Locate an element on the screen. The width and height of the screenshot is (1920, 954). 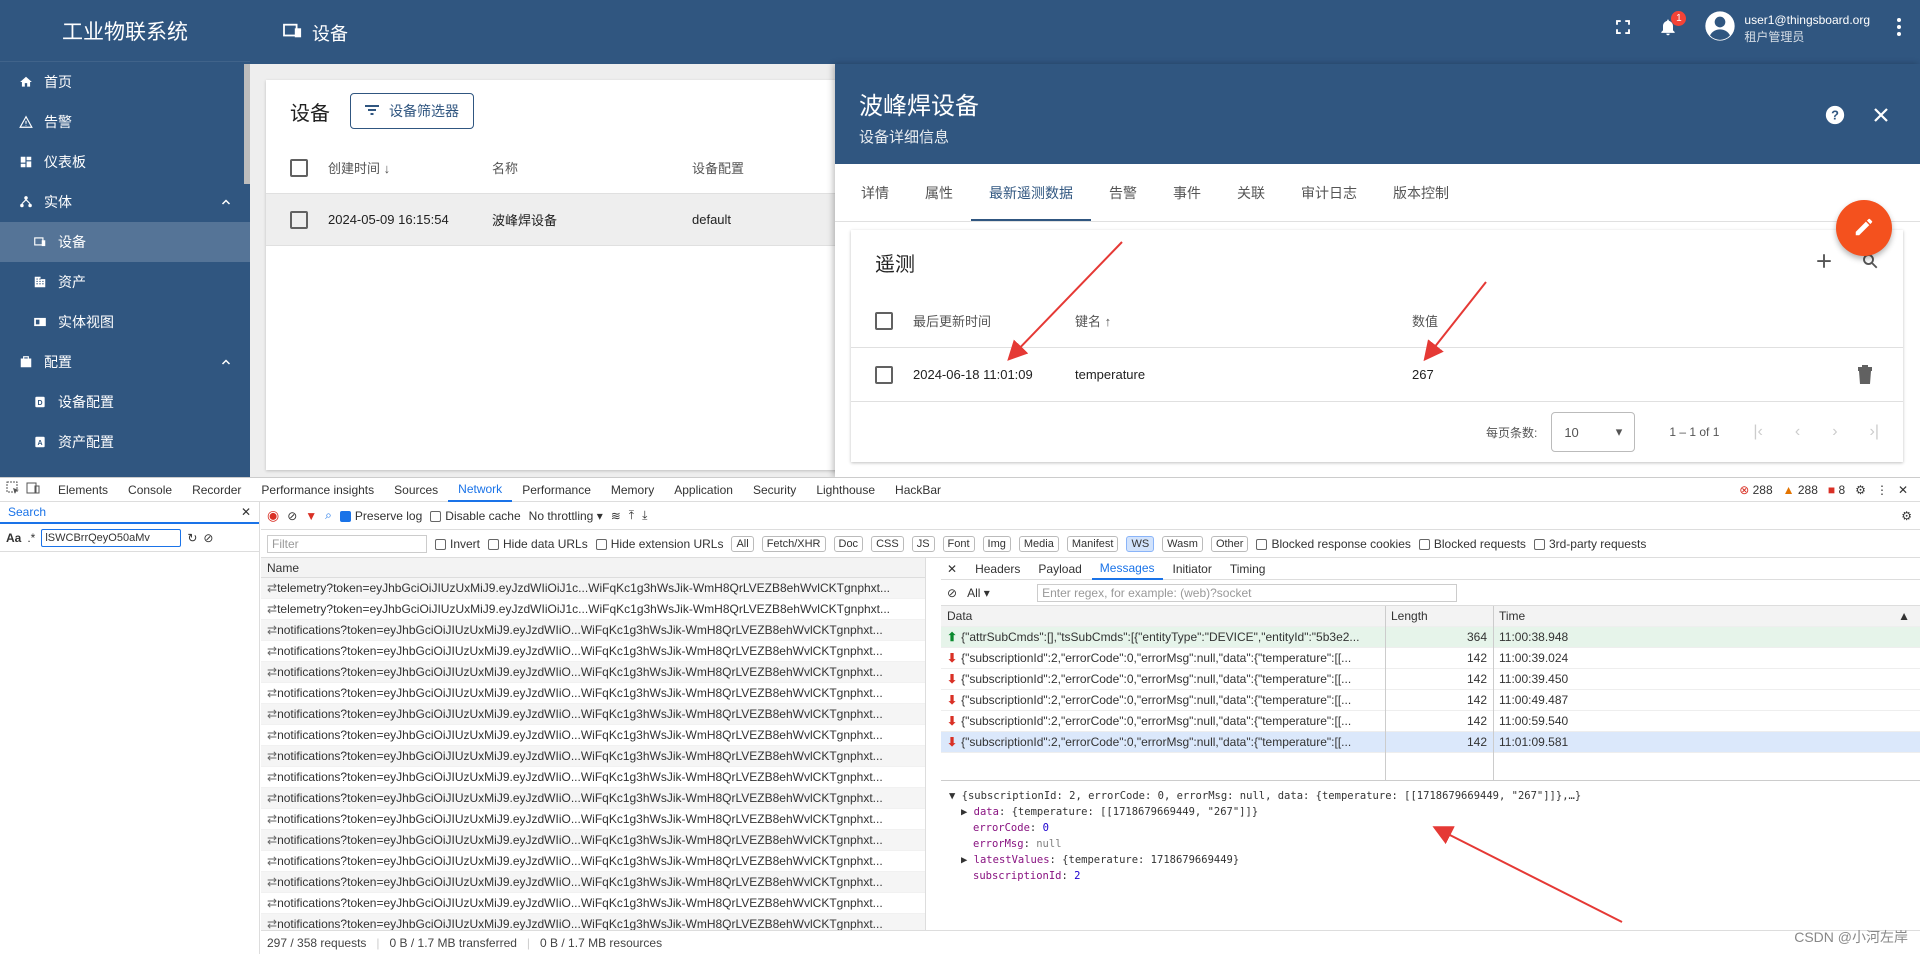
upload-icon: ⤒ is located at coordinates (631, 515).